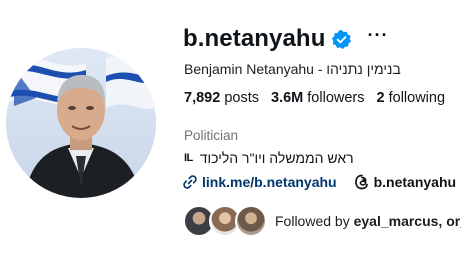  What do you see at coordinates (221, 98) in the screenshot?
I see `posts-stat: 7,892 posts` at bounding box center [221, 98].